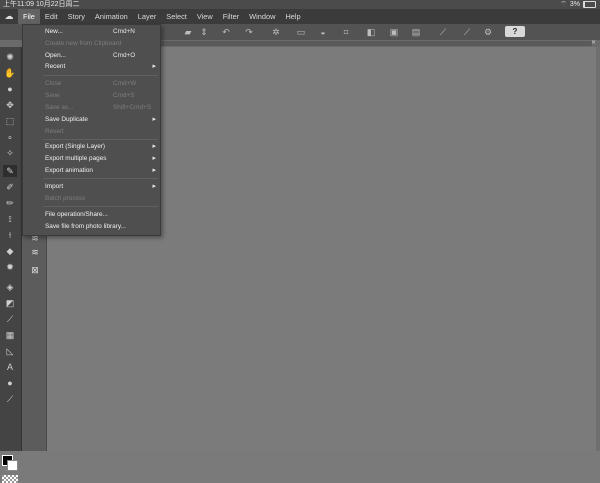 Image resolution: width=600 pixels, height=483 pixels. Describe the element at coordinates (10, 235) in the screenshot. I see `blend-tool-icon: ⟊` at that location.